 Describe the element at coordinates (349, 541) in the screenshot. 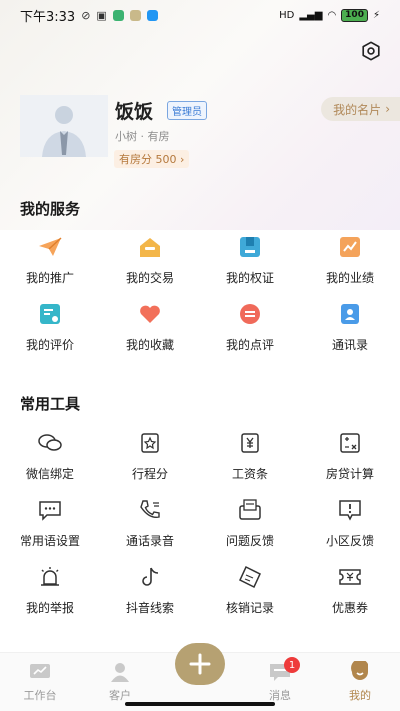

I see `tool-label: 小区反馈` at that location.